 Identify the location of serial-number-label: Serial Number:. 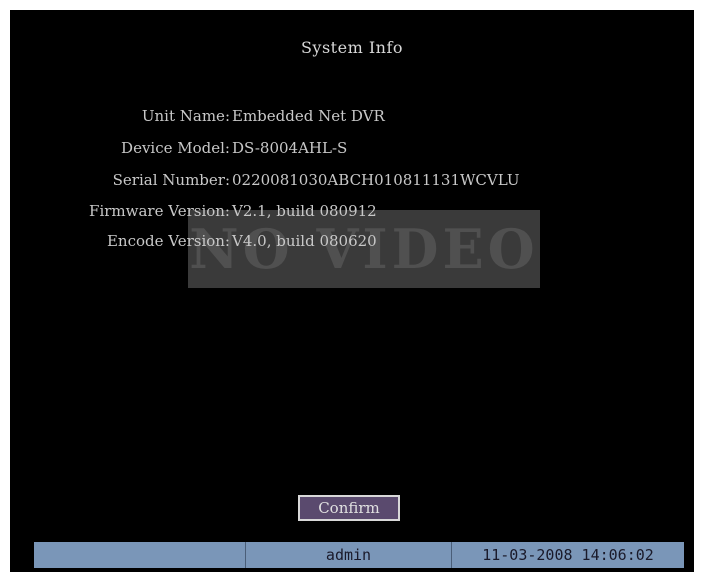
(171, 180).